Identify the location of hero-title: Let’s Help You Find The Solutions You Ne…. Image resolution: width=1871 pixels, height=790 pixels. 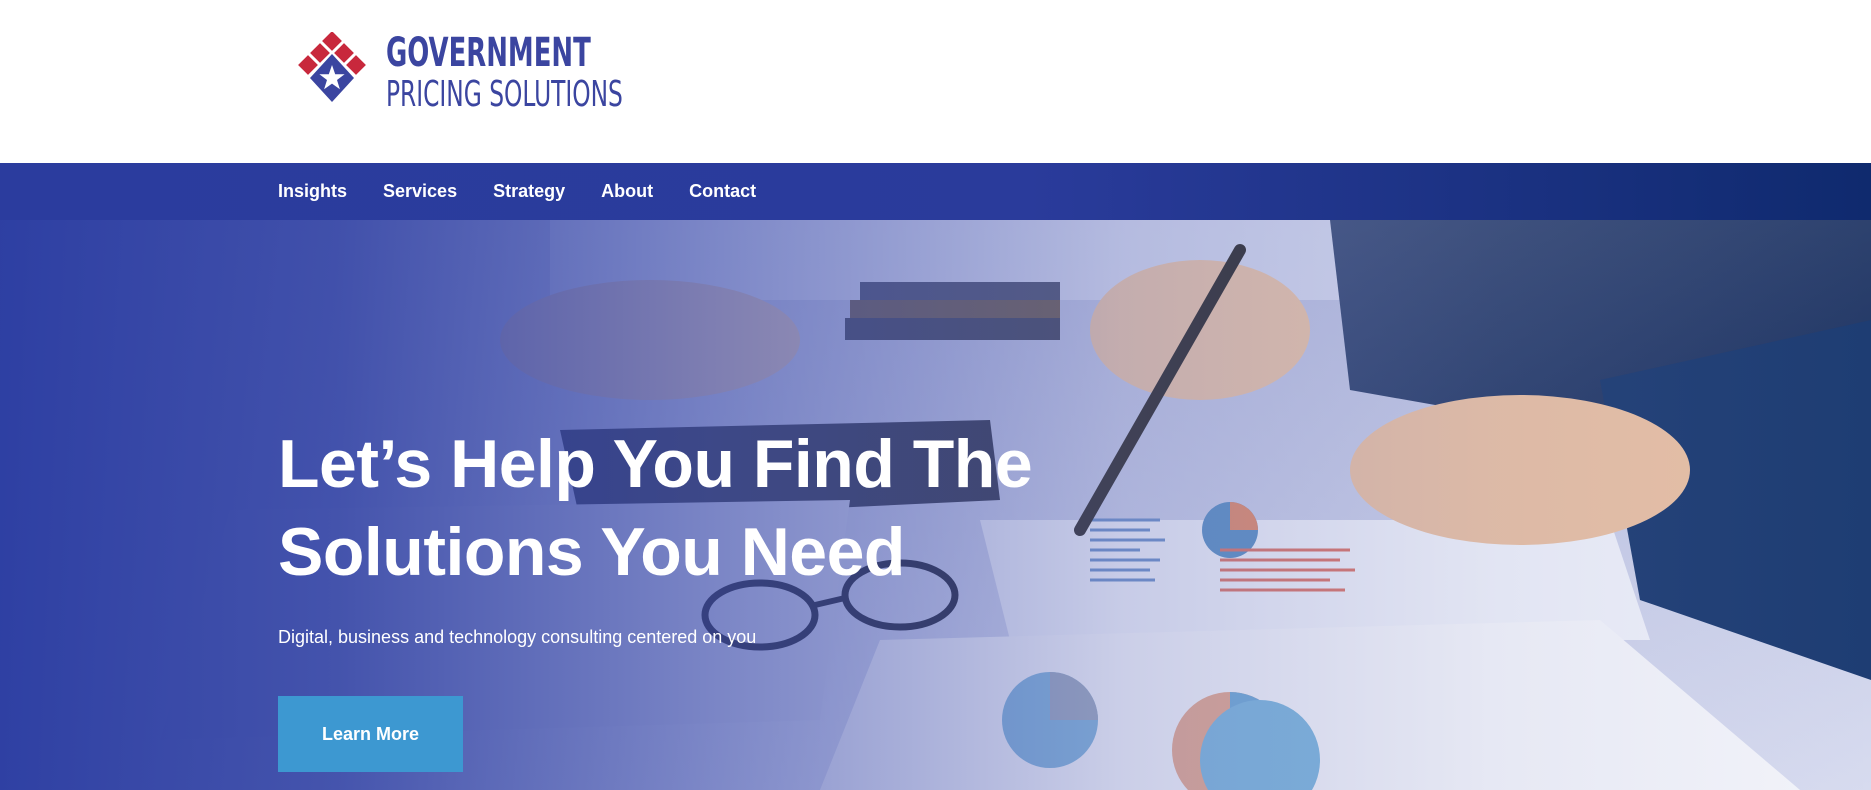
(678, 508).